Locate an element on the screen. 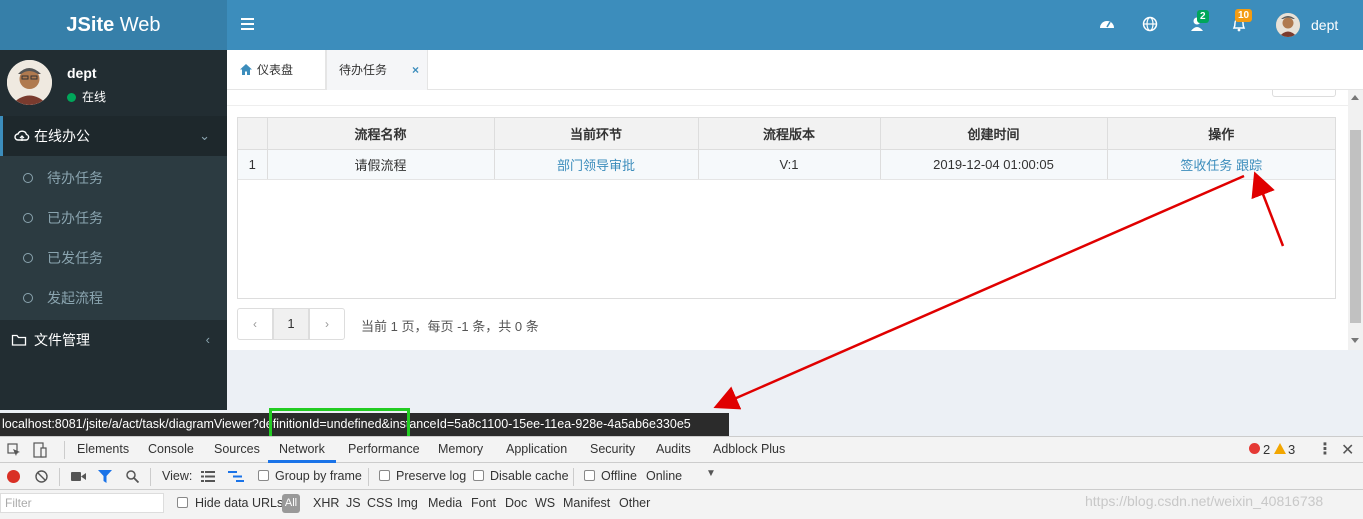  filter-type-manifest: Manifest is located at coordinates (586, 503).